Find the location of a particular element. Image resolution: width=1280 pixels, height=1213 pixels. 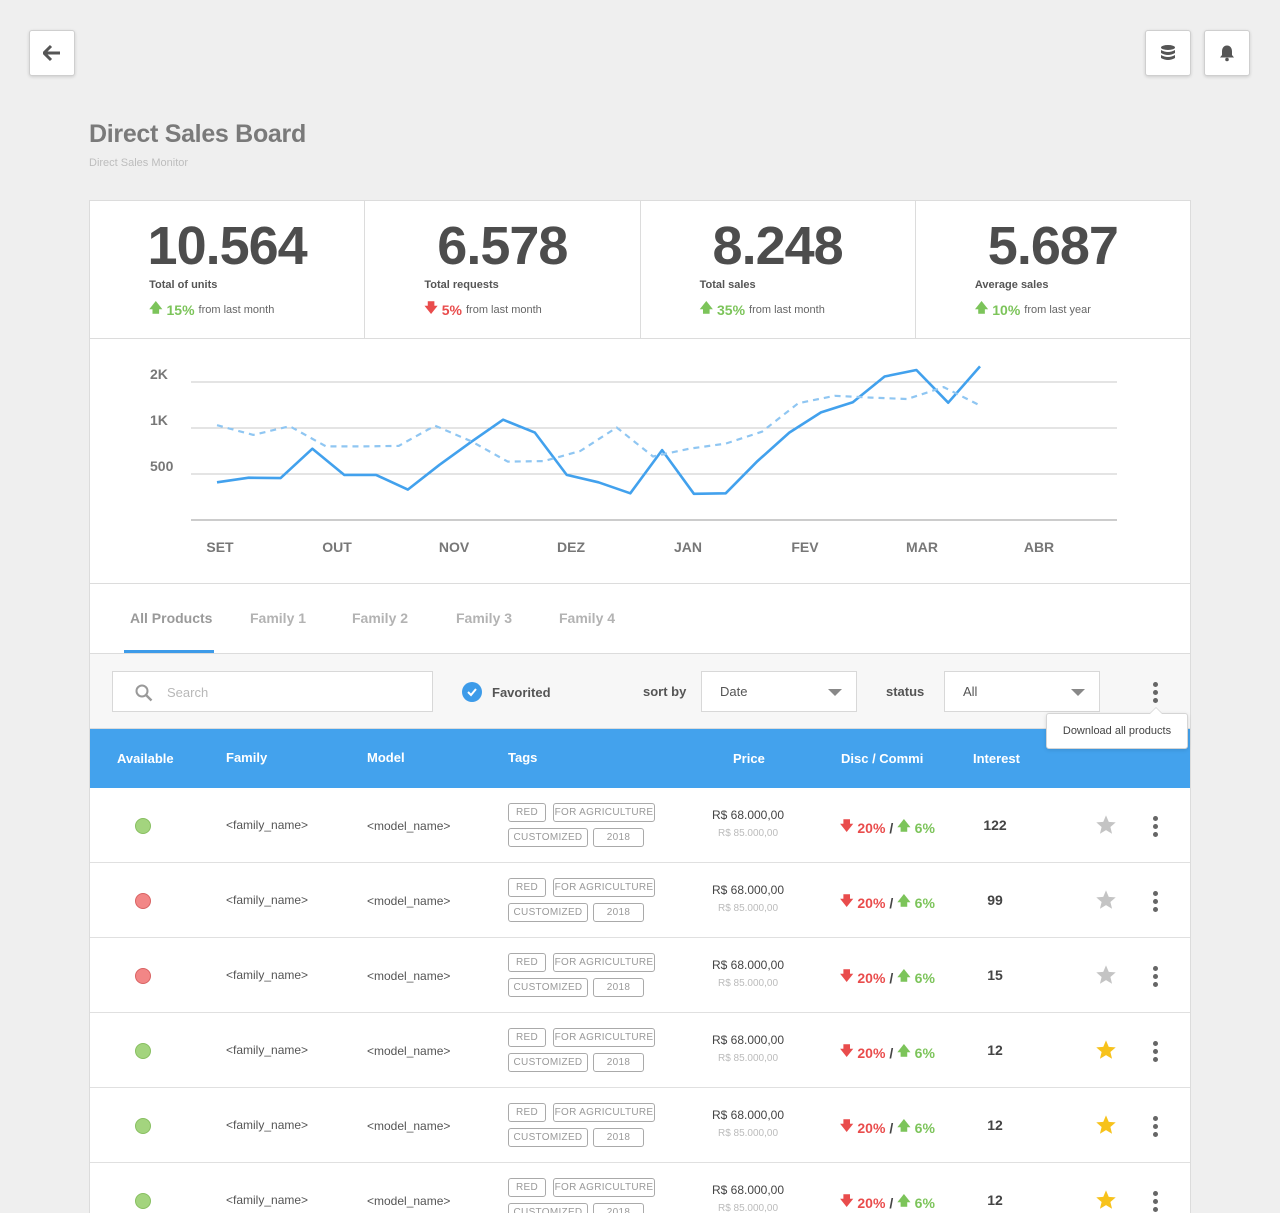

bell-icon is located at coordinates (1227, 53).